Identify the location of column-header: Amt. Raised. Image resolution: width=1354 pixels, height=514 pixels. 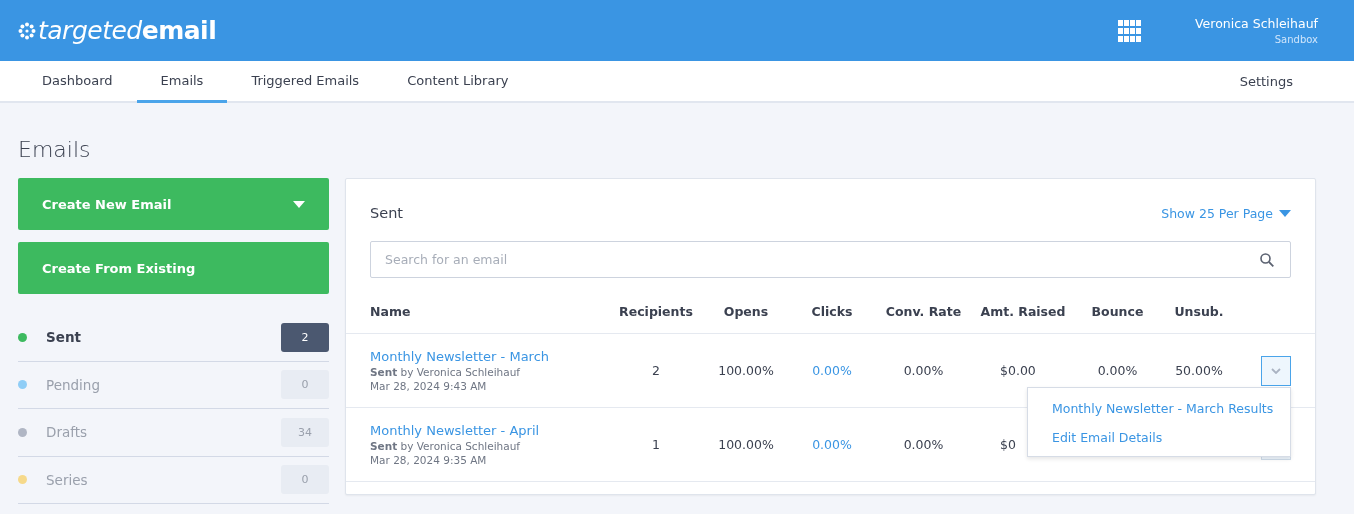
(1023, 311).